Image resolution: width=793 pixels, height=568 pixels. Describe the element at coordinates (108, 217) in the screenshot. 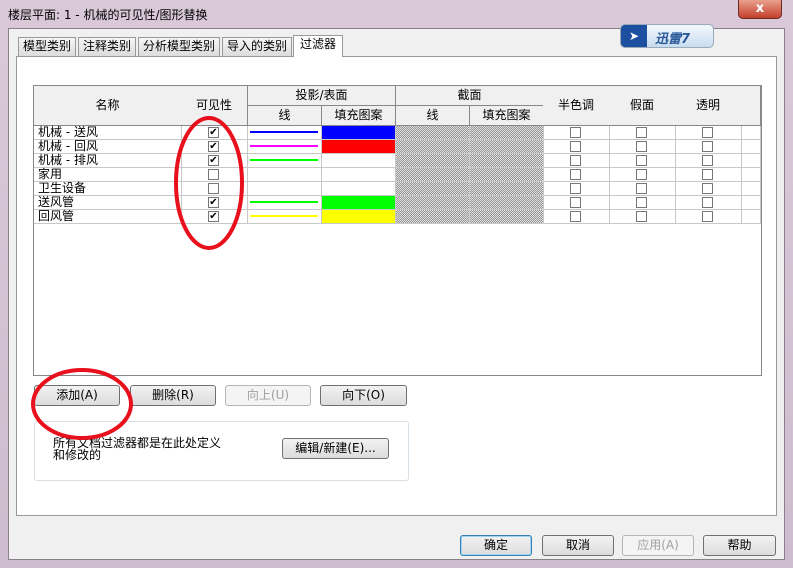

I see `filter-name-cell: 回风管` at that location.